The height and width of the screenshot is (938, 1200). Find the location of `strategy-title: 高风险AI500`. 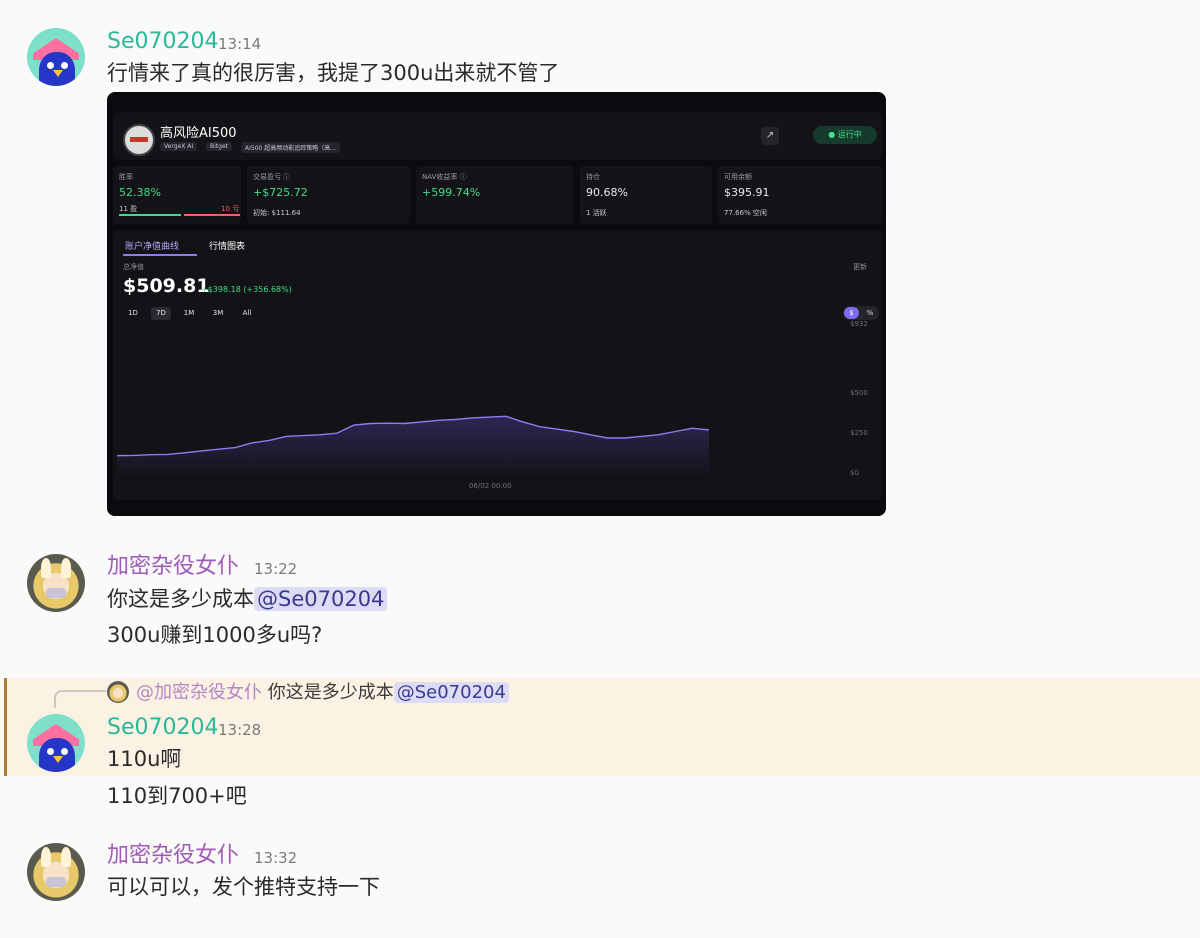

strategy-title: 高风险AI500 is located at coordinates (198, 133).